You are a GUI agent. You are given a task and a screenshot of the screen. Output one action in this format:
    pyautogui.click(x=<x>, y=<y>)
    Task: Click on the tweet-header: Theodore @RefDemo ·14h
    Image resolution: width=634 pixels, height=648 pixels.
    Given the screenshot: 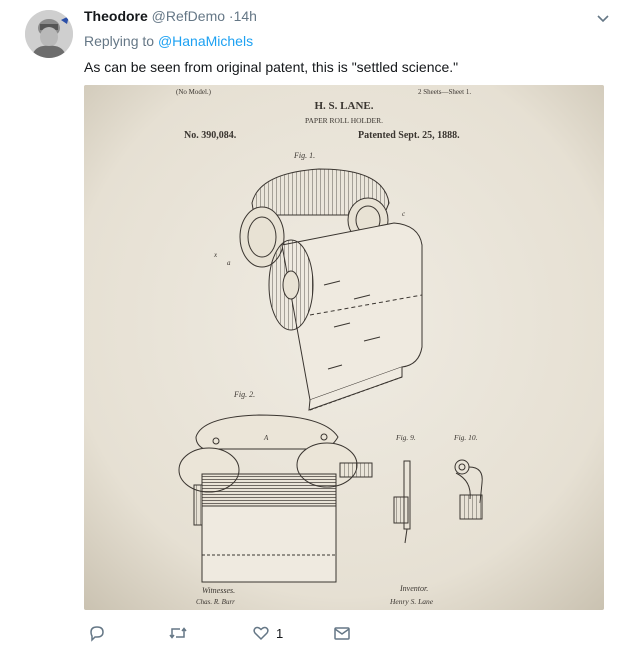 What is the action you would take?
    pyautogui.click(x=349, y=18)
    